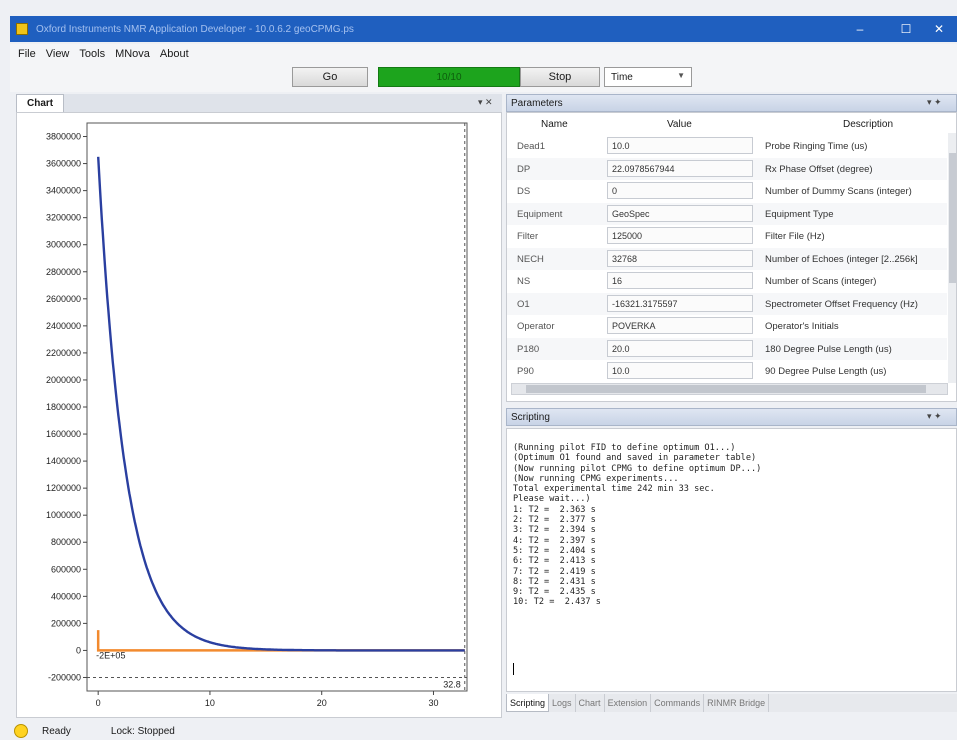 The image size is (957, 740). I want to click on console-line: 10: T2 = 2.437 s, so click(557, 602).